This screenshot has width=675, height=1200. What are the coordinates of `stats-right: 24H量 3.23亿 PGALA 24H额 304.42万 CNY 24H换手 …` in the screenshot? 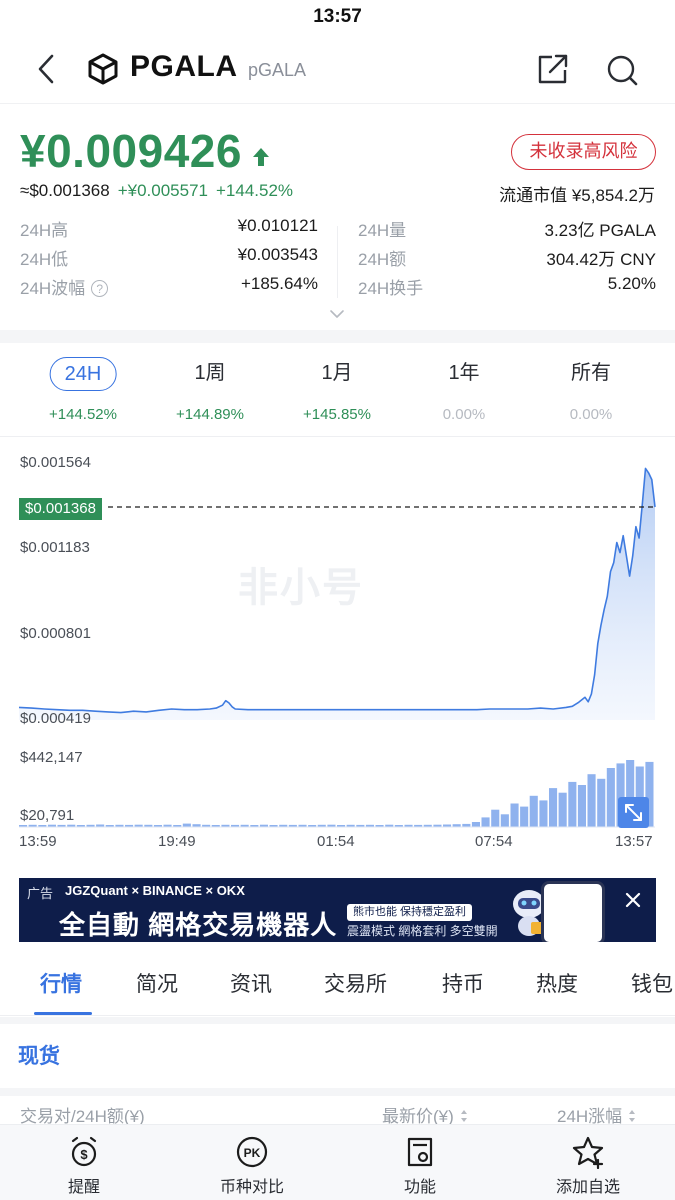 It's located at (507, 259).